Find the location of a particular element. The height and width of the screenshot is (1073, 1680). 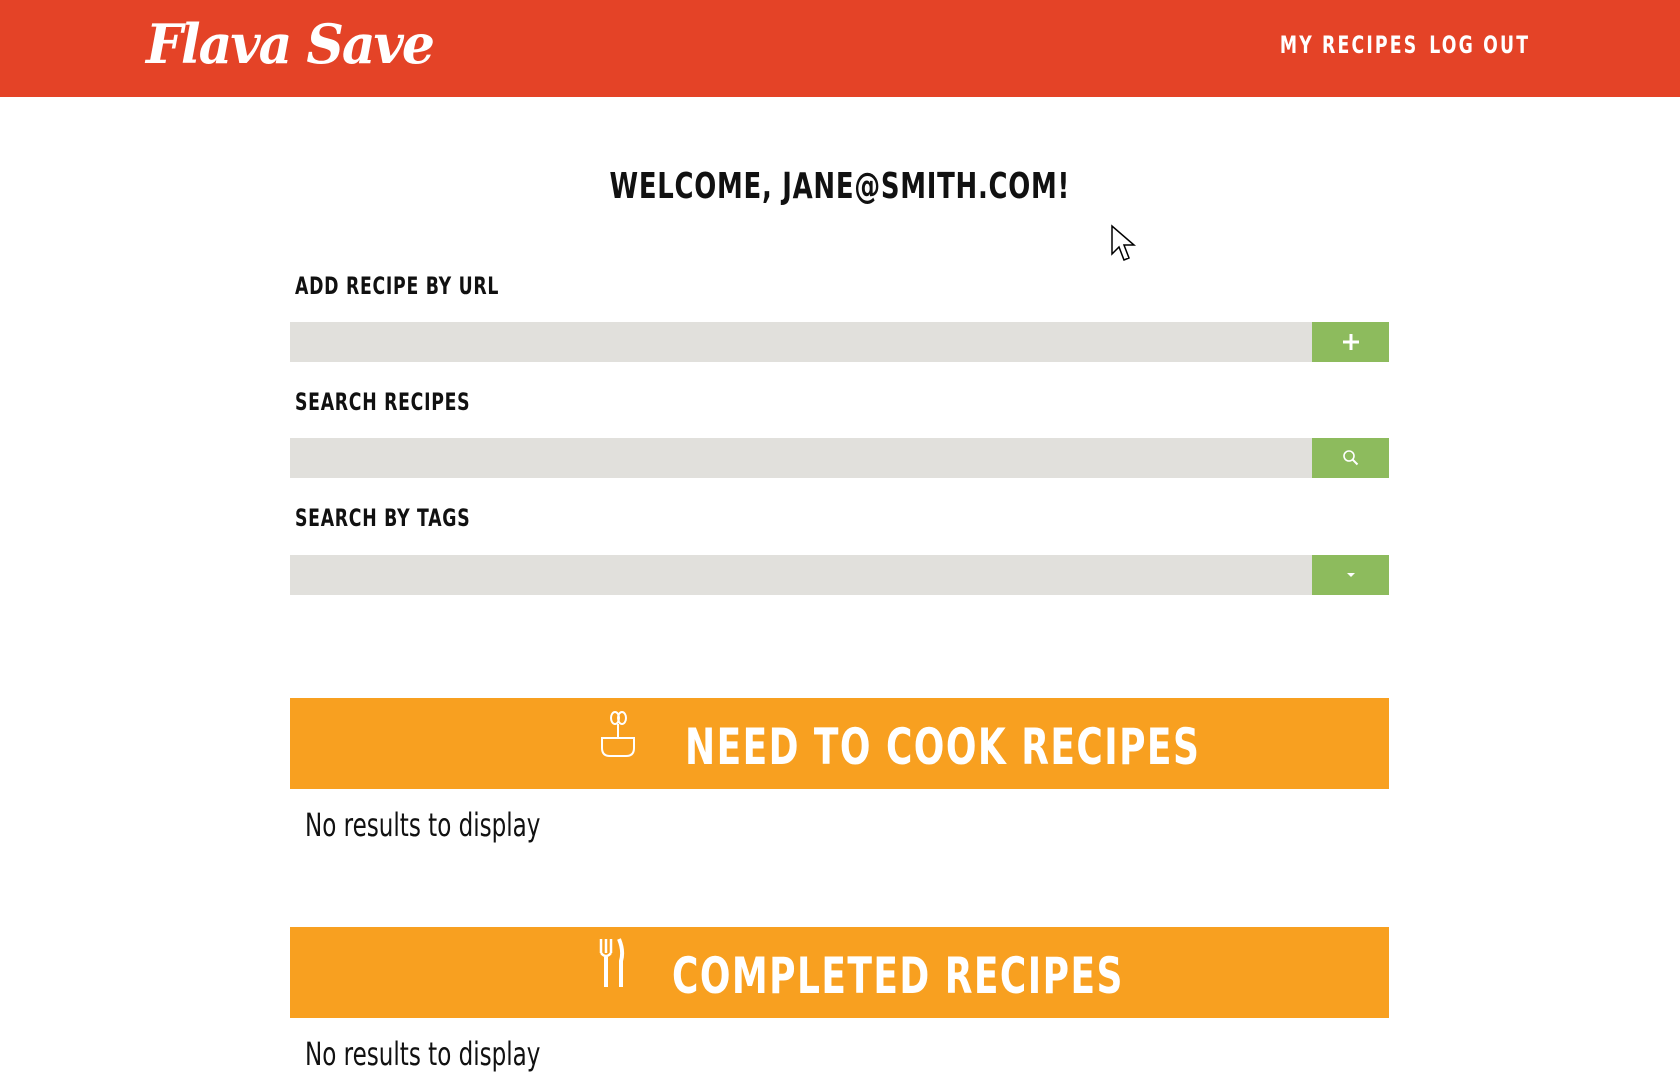

search-icon is located at coordinates (1350, 458).